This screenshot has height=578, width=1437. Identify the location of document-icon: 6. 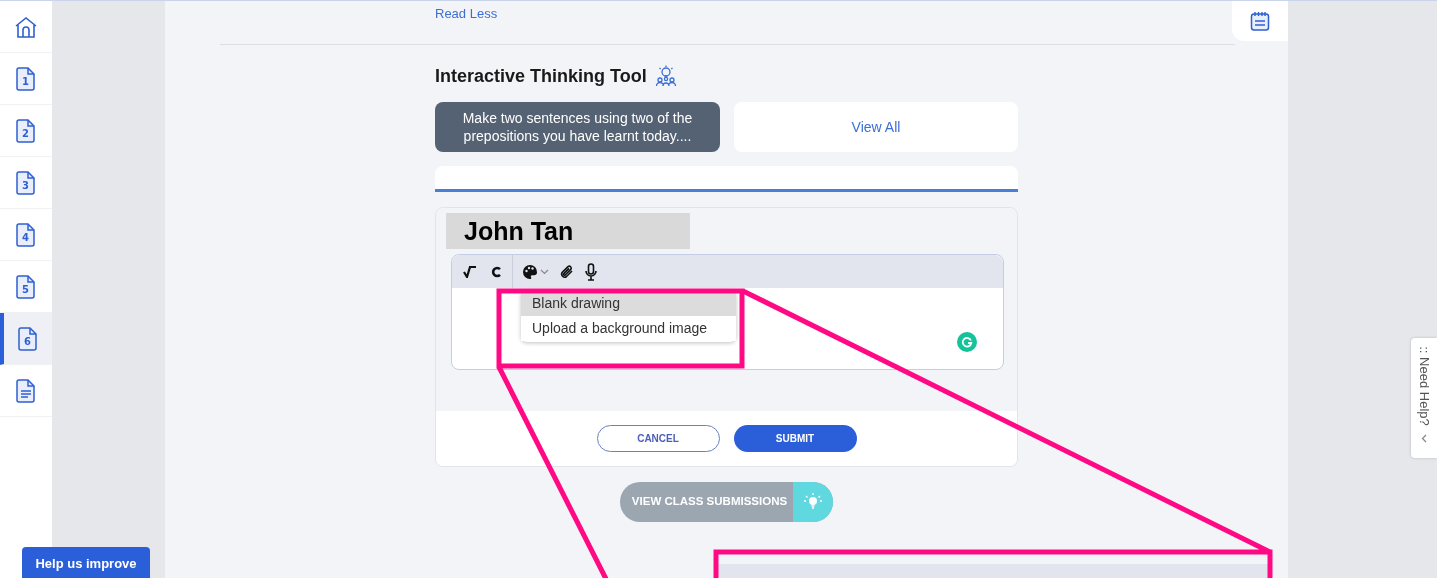
(28, 338).